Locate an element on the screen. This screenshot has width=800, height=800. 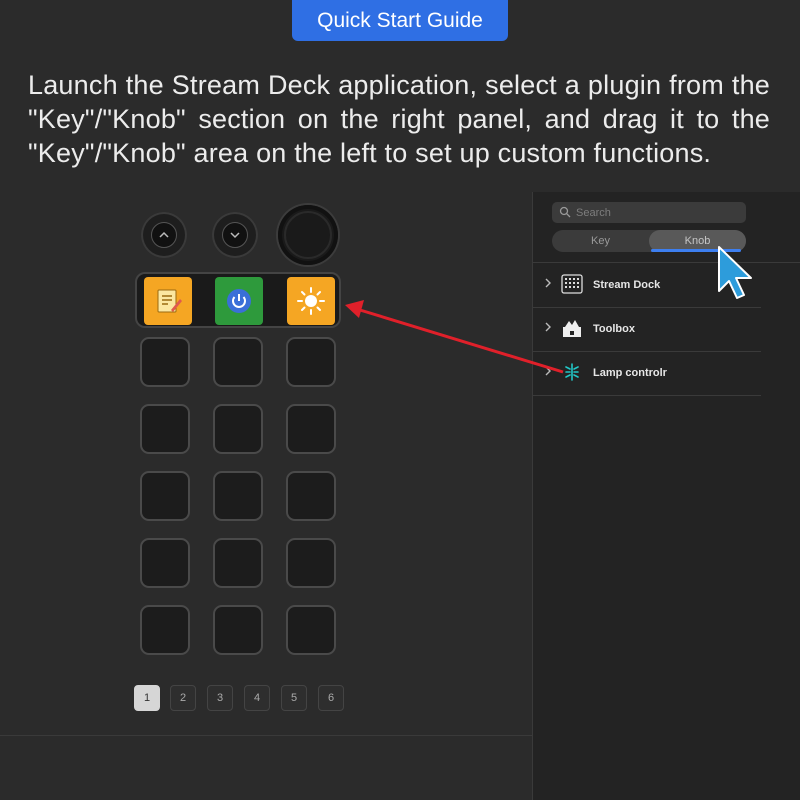
chevron-up-icon is located at coordinates (164, 234).